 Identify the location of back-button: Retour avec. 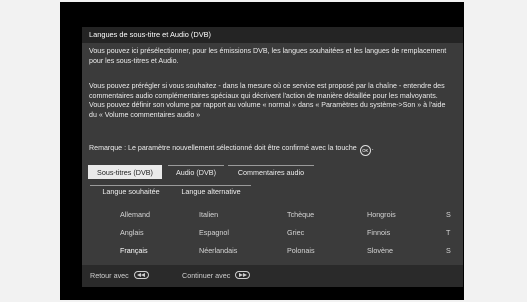
(119, 276).